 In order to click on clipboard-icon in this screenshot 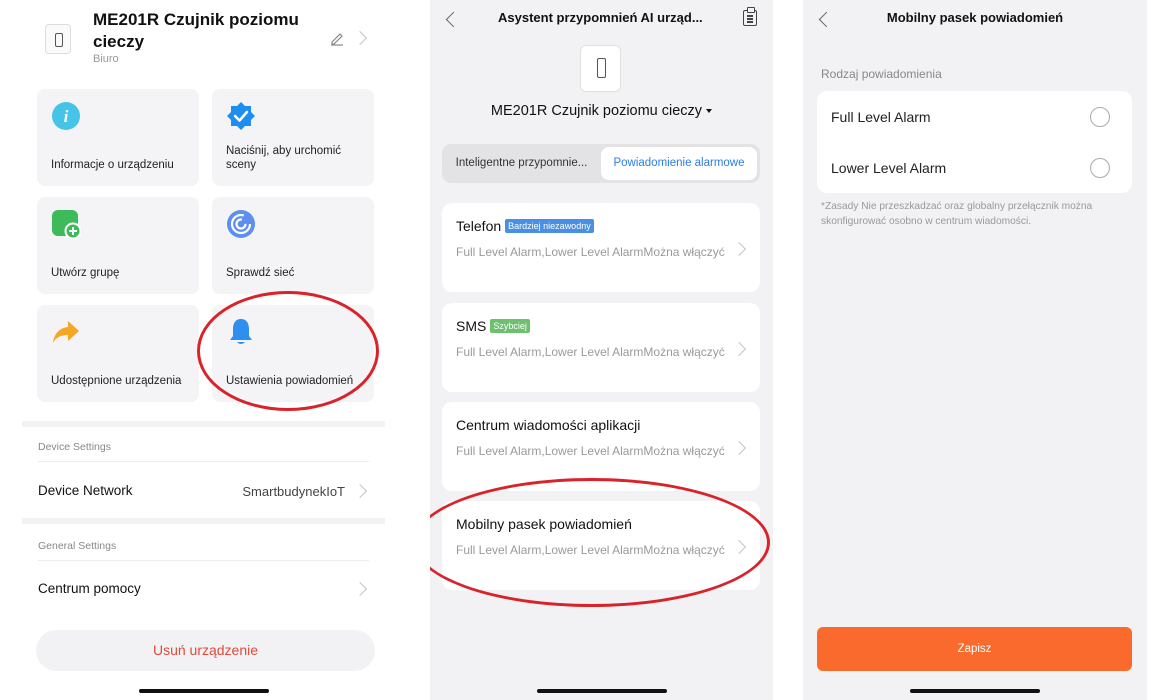, I will do `click(750, 16)`.